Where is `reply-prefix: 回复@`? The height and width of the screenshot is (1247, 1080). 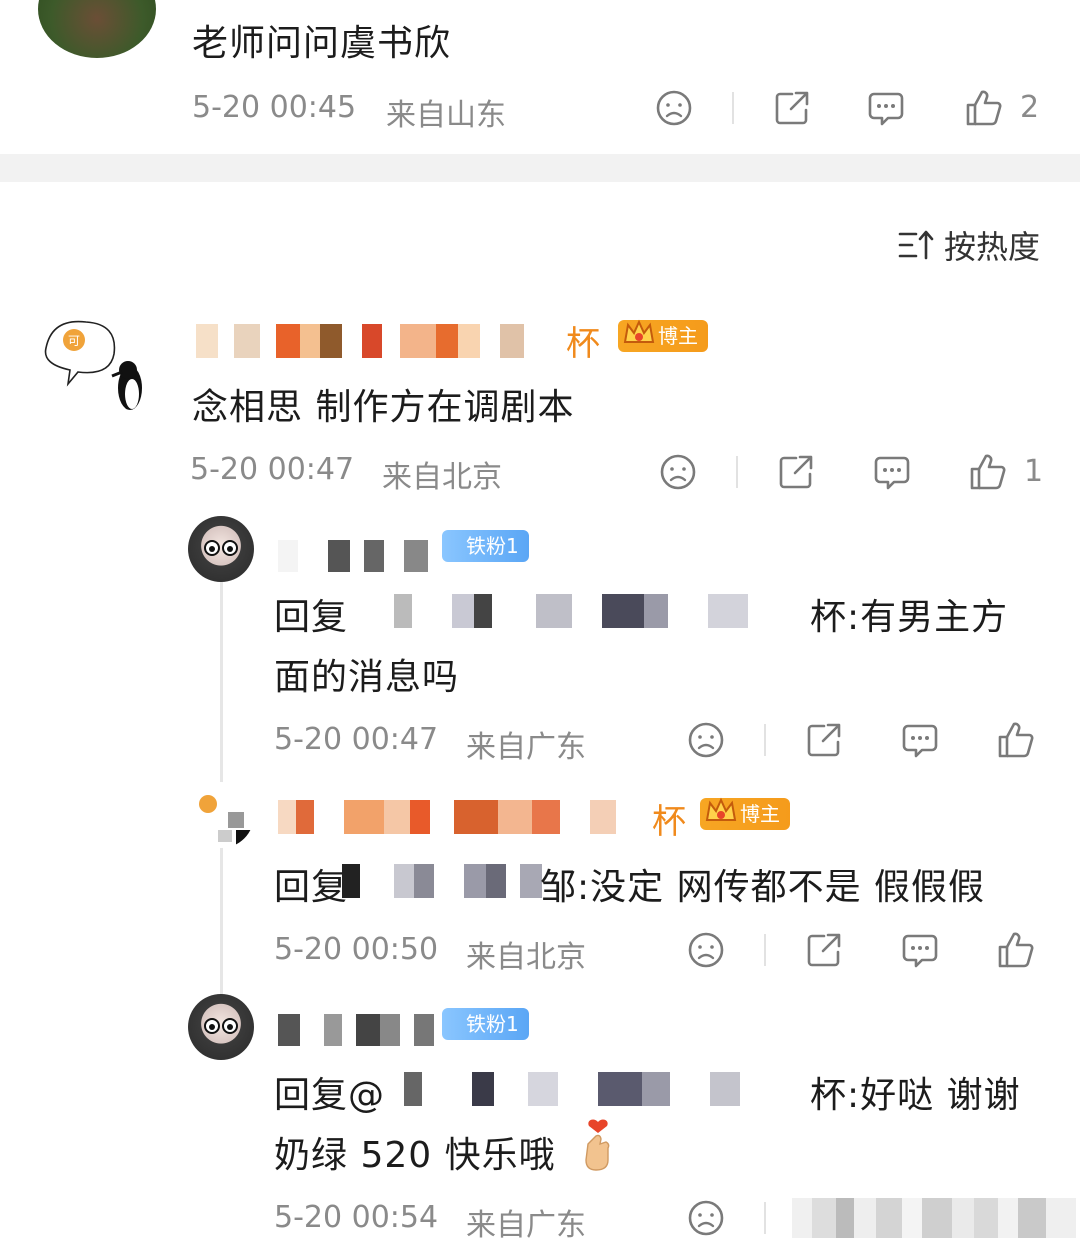
reply-prefix: 回复@ is located at coordinates (330, 1095).